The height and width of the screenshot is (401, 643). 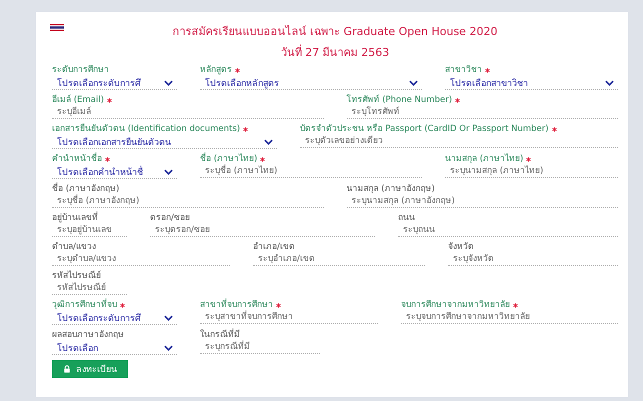 What do you see at coordinates (335, 31) in the screenshot?
I see `form-title: การสมัครเรียนแบบออนไลน์ เฉพาะ Graduate Open House 2020` at bounding box center [335, 31].